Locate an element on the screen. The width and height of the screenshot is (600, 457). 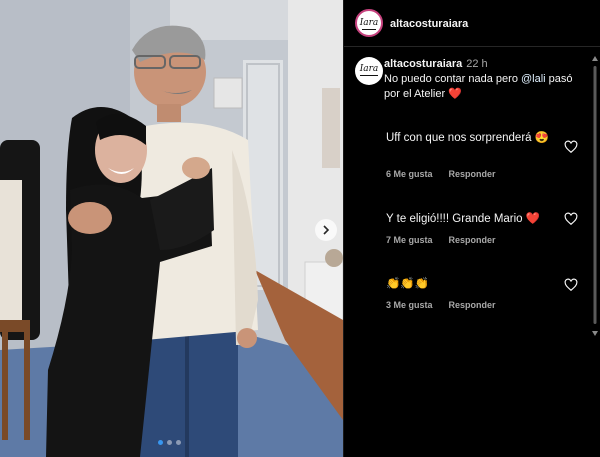
comment-text: 👏👏👏 is located at coordinates (407, 284).